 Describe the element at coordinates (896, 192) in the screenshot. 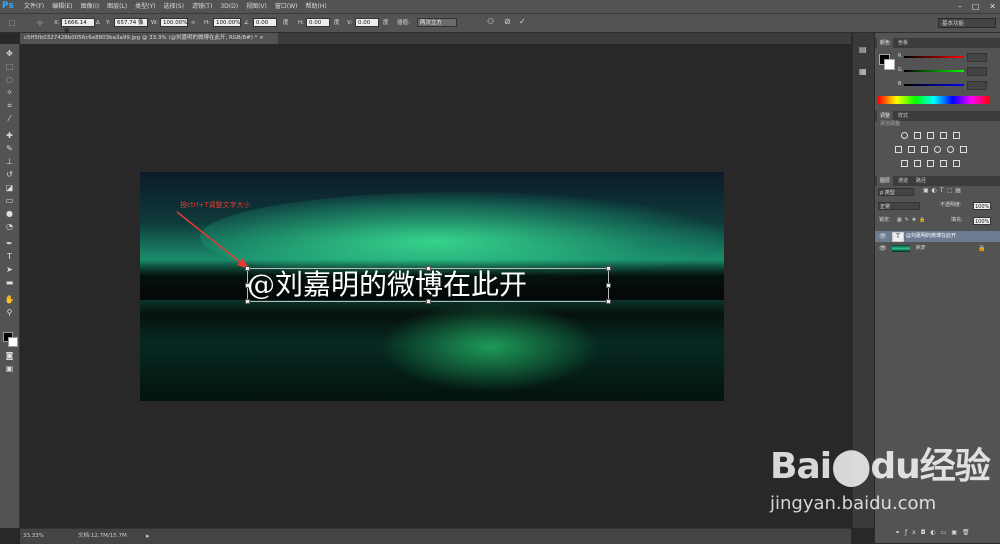

I see `layer-filter-select: ρ 类型` at that location.